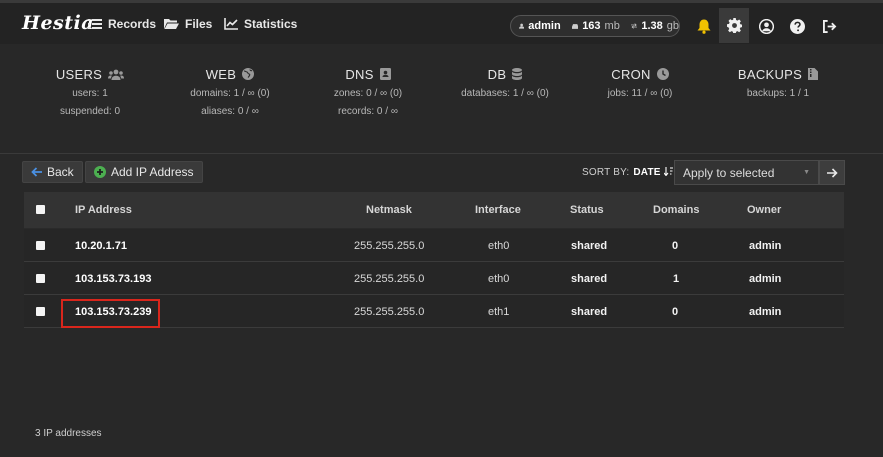 This screenshot has height=457, width=883. Describe the element at coordinates (368, 111) in the screenshot. I see `stat-dns-records: records: 0 / ∞` at that location.